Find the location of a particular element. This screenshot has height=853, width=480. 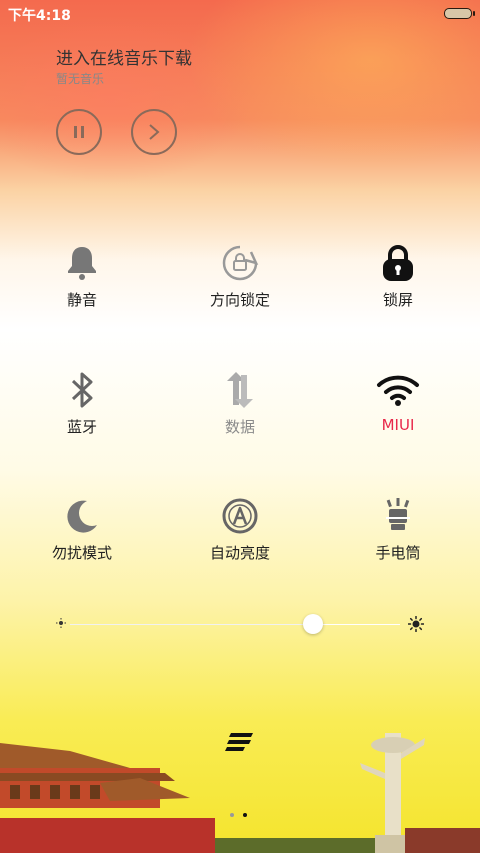

brightness-low-icon is located at coordinates (61, 623).